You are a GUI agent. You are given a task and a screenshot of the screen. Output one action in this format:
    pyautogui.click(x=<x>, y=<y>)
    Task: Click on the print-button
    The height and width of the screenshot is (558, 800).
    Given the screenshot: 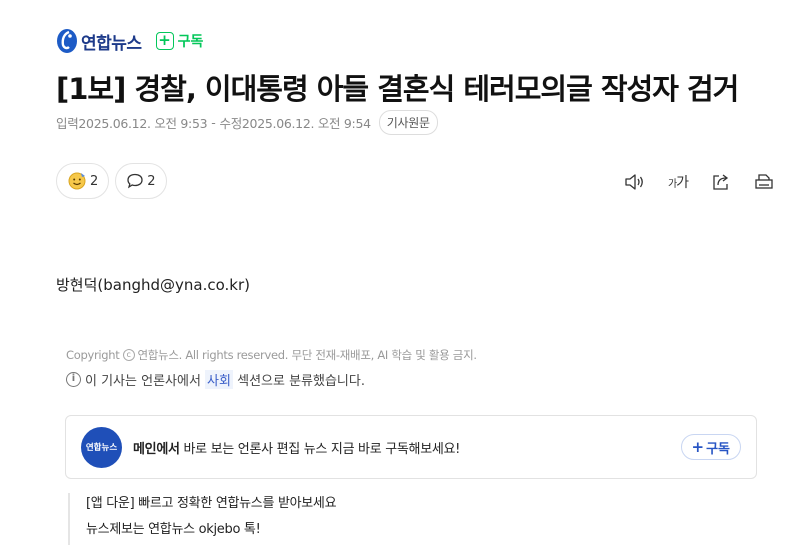 What is the action you would take?
    pyautogui.click(x=764, y=182)
    